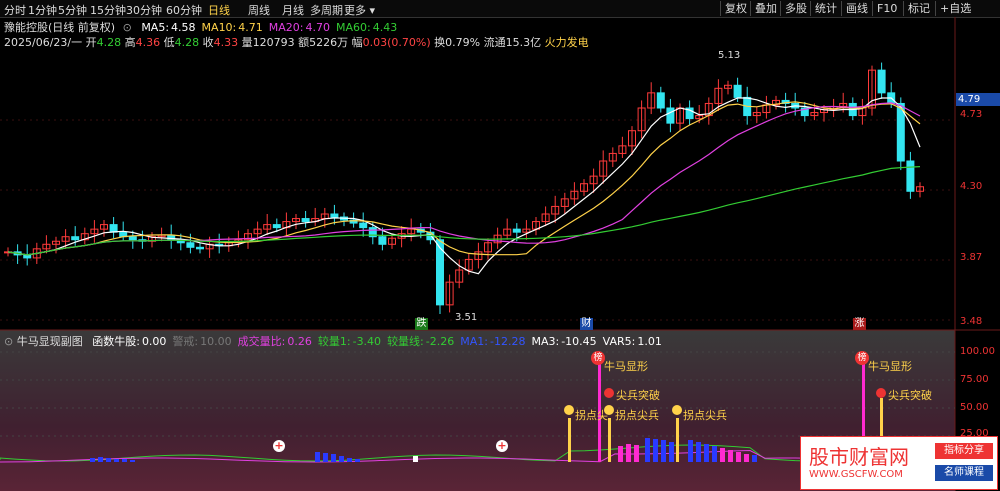  Describe the element at coordinates (566, 42) in the screenshot. I see `concept: 火力发电` at that location.